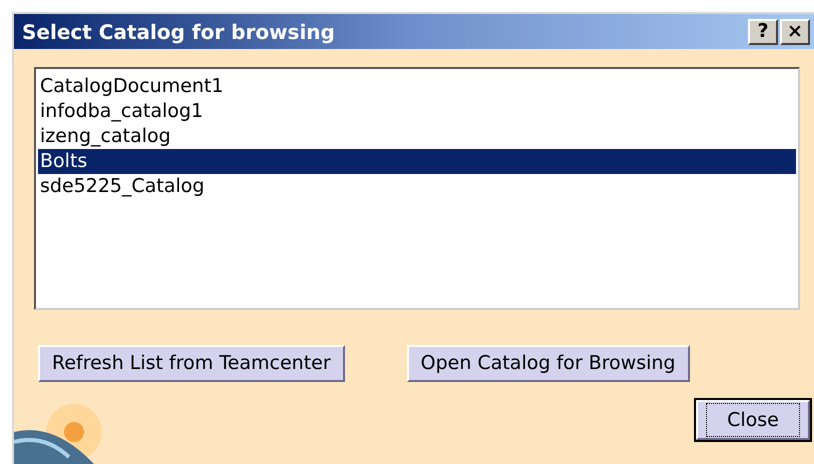 The width and height of the screenshot is (814, 464). What do you see at coordinates (795, 31) in the screenshot?
I see `close-button: ×` at bounding box center [795, 31].